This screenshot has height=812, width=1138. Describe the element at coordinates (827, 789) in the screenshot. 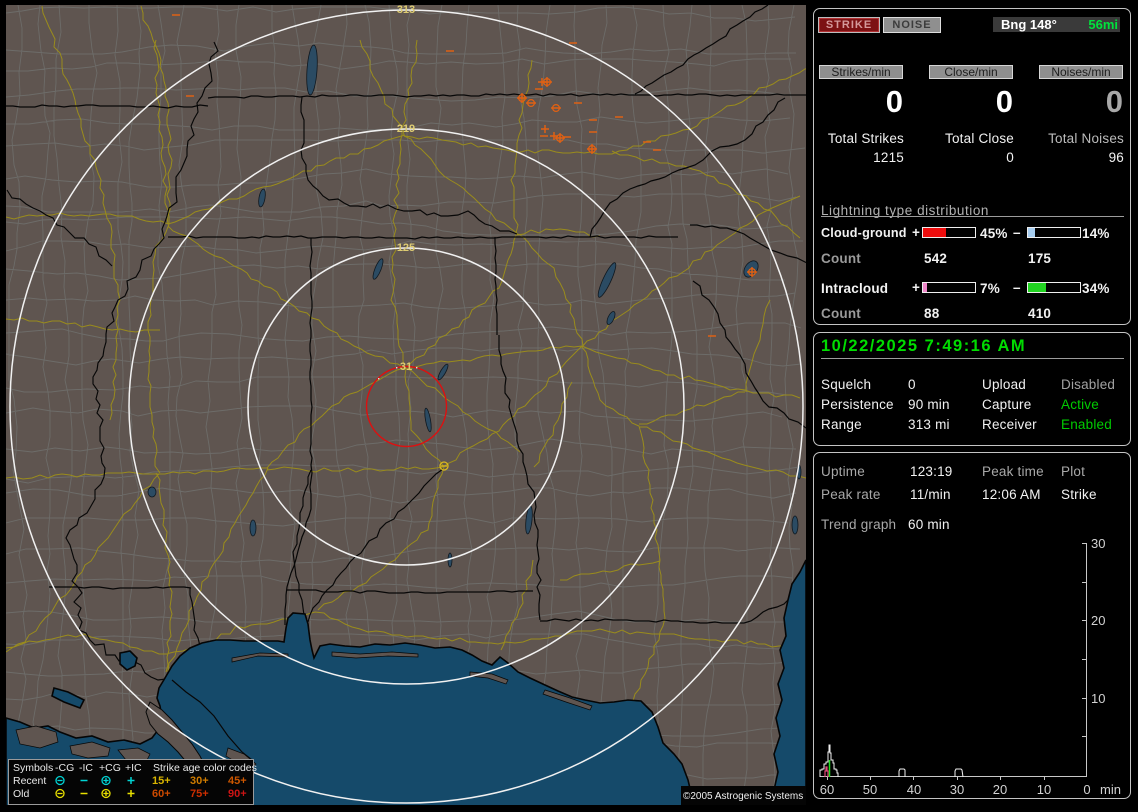

I see `svg-text: 60` at that location.